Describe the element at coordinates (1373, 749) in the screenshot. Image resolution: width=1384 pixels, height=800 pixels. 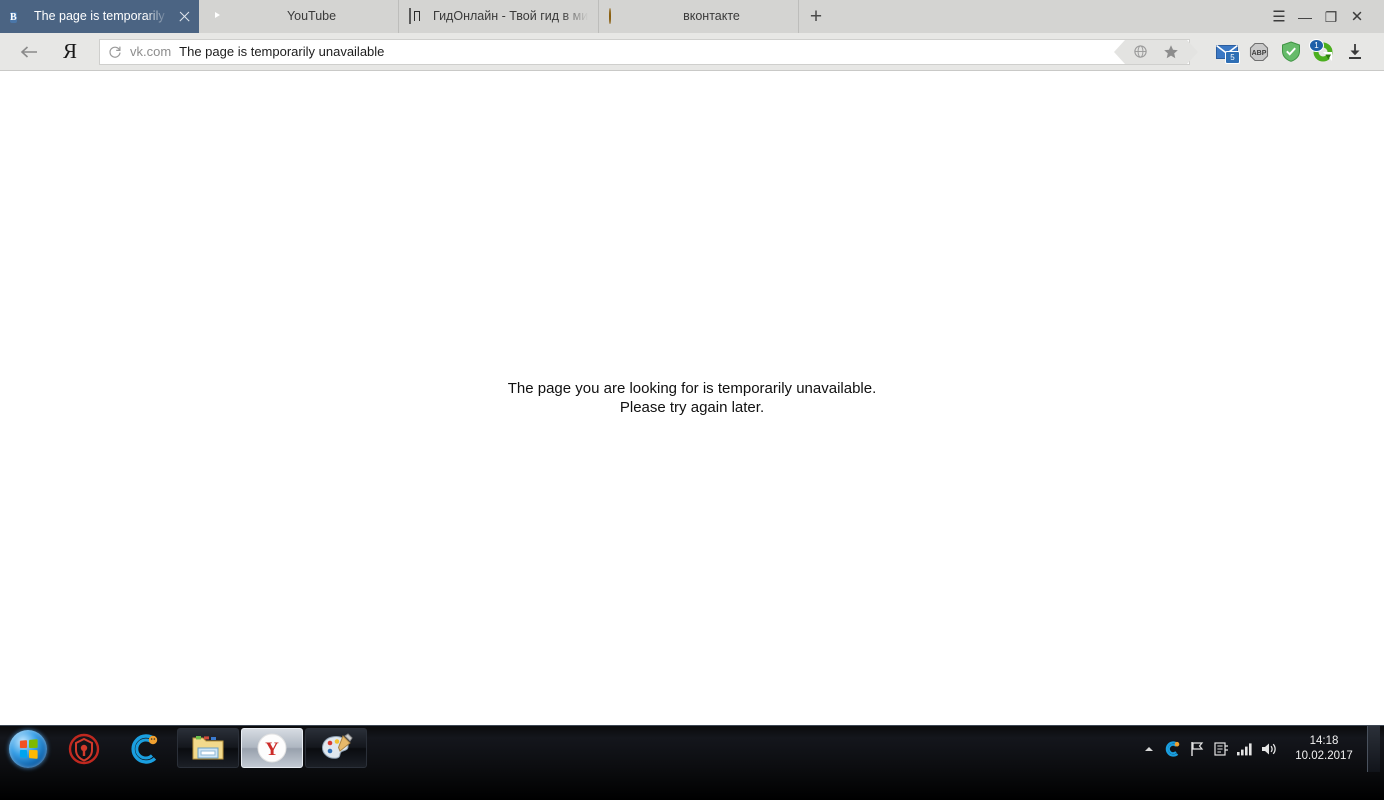
I see `show-desktop-button` at that location.